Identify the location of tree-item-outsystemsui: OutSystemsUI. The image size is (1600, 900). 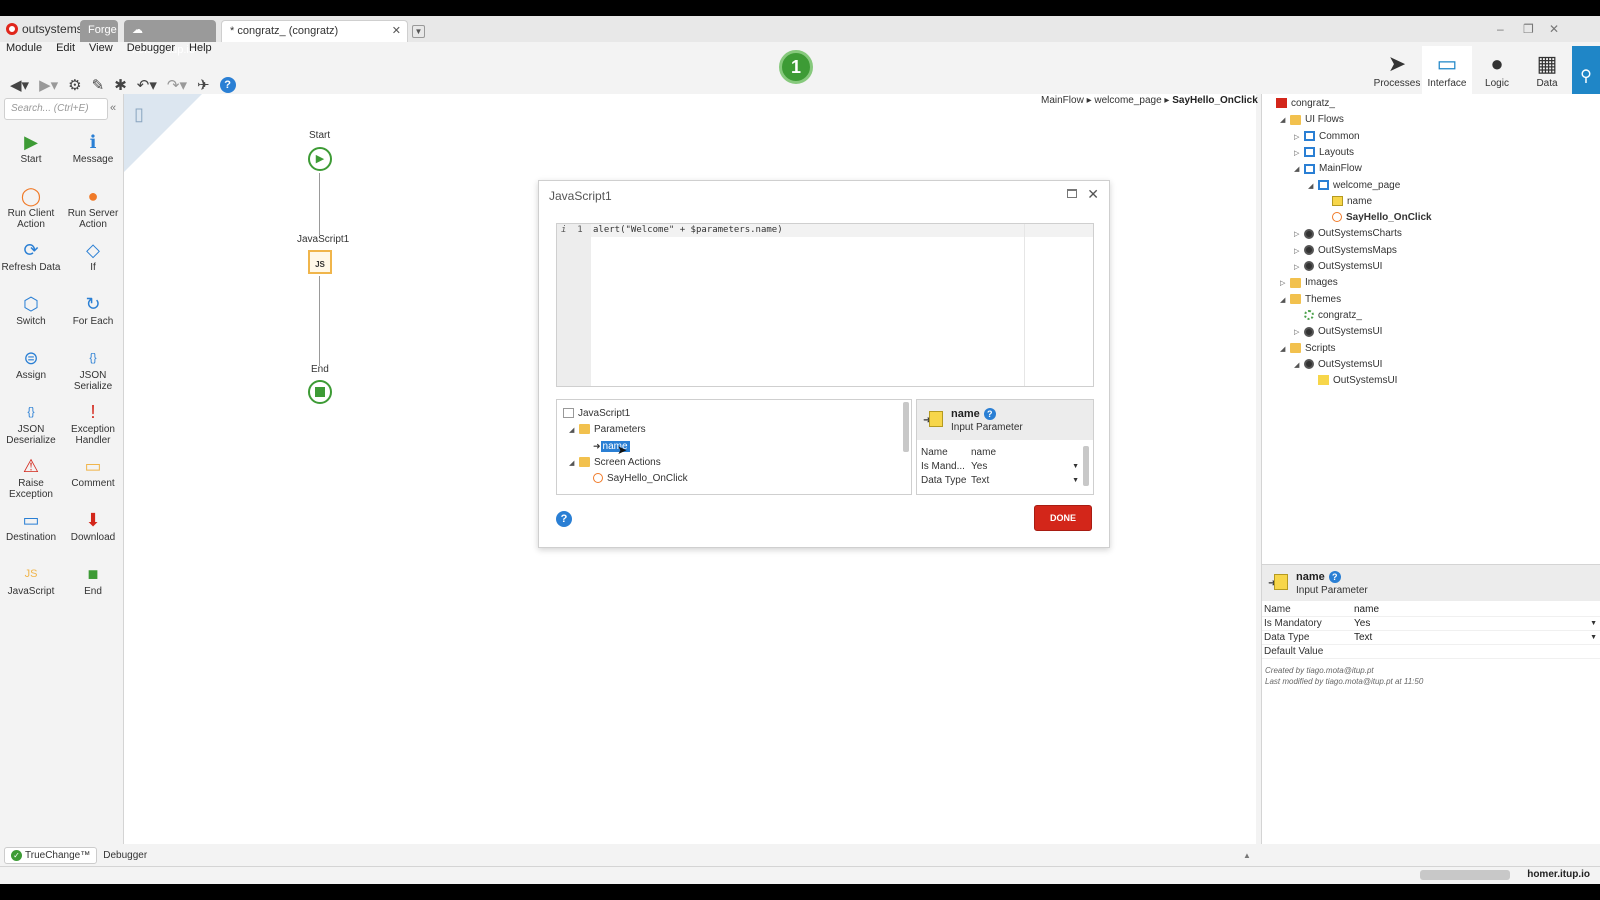
(1352, 381).